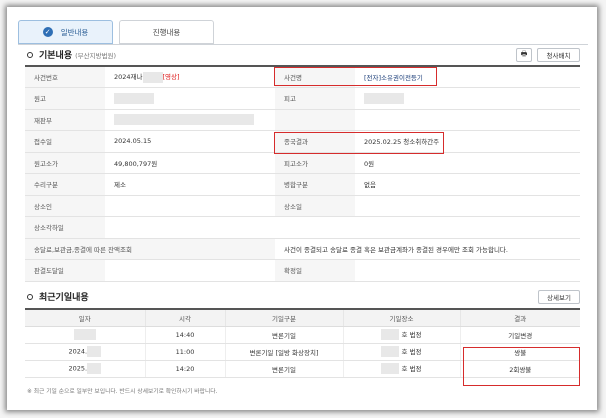 Image resolution: width=606 pixels, height=418 pixels. Describe the element at coordinates (302, 184) in the screenshot. I see `table-row: 수리구분 제소 병합구분 없음` at that location.